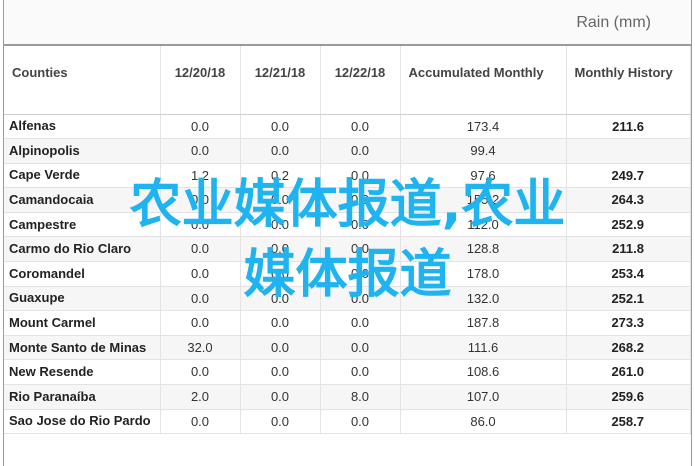  Describe the element at coordinates (483, 422) in the screenshot. I see `accumulated-cell: 86.0` at that location.